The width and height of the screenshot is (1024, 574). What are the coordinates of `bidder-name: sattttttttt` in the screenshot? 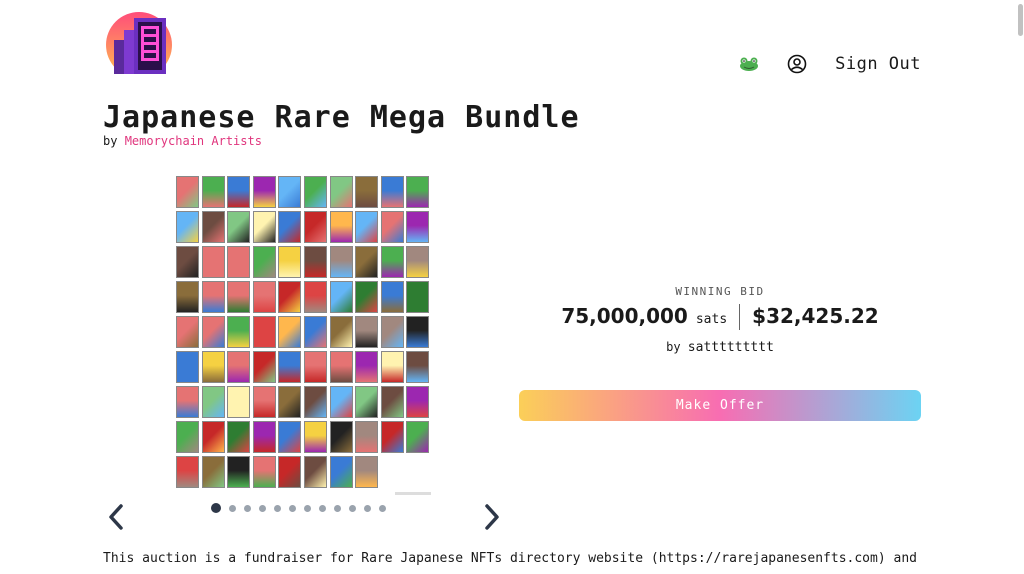 It's located at (731, 347).